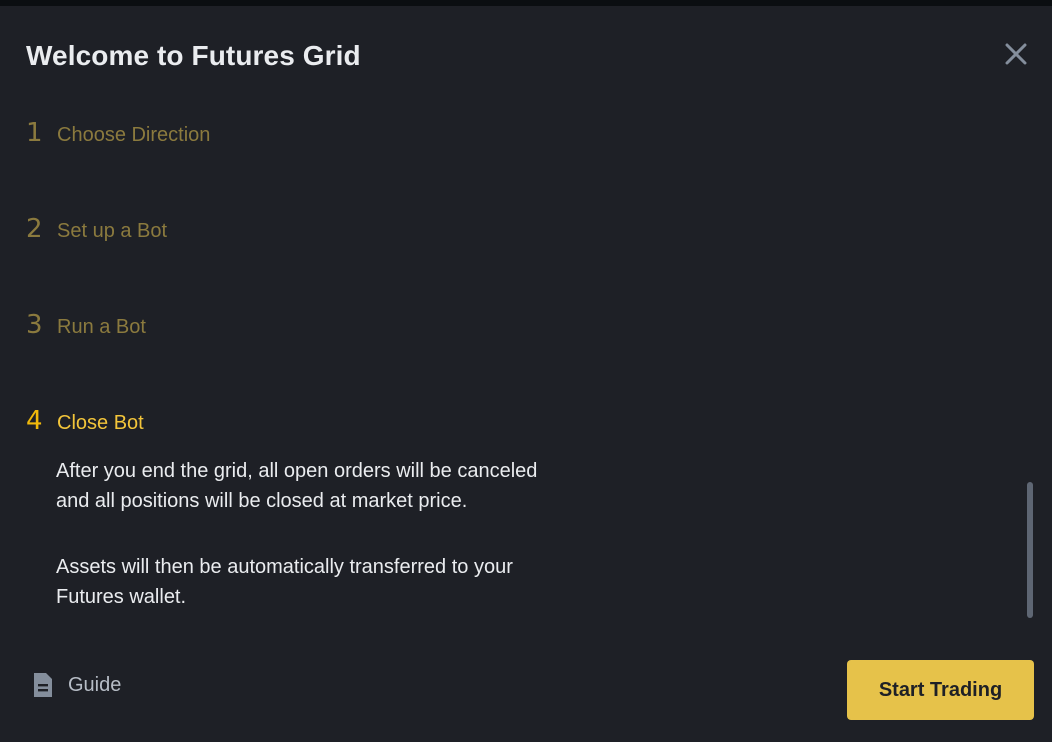 The height and width of the screenshot is (742, 1052). Describe the element at coordinates (101, 327) in the screenshot. I see `step-label: Run a Bot` at that location.